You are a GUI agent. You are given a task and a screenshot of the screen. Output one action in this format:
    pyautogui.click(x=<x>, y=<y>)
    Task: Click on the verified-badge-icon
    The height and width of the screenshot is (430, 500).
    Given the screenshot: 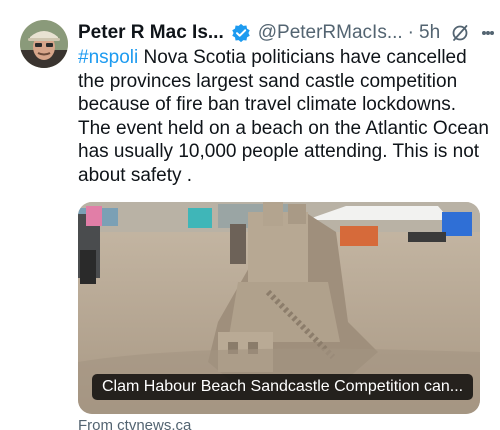 What is the action you would take?
    pyautogui.click(x=241, y=33)
    